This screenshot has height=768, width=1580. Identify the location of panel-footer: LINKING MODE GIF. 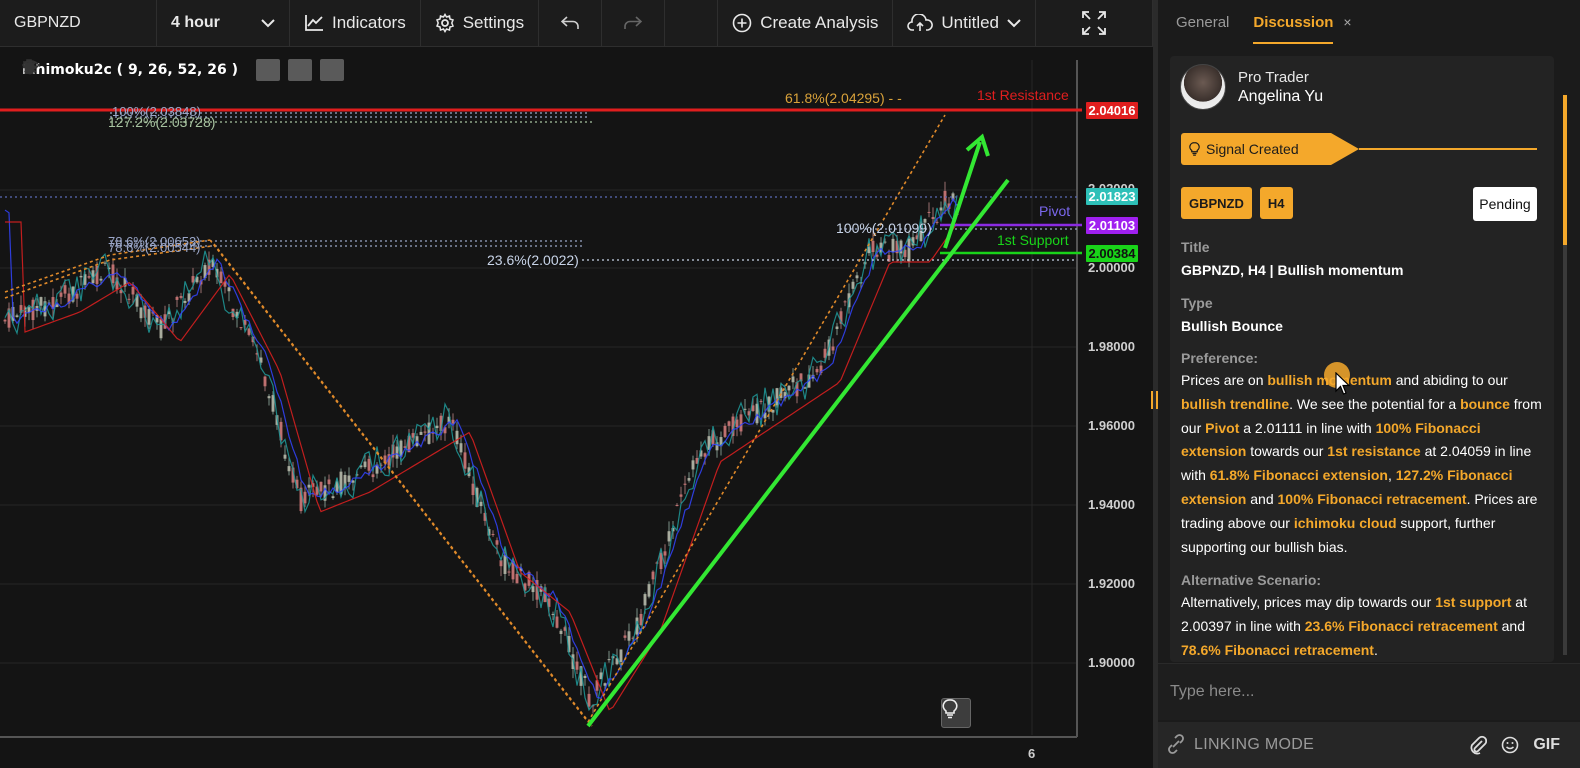
(1369, 745).